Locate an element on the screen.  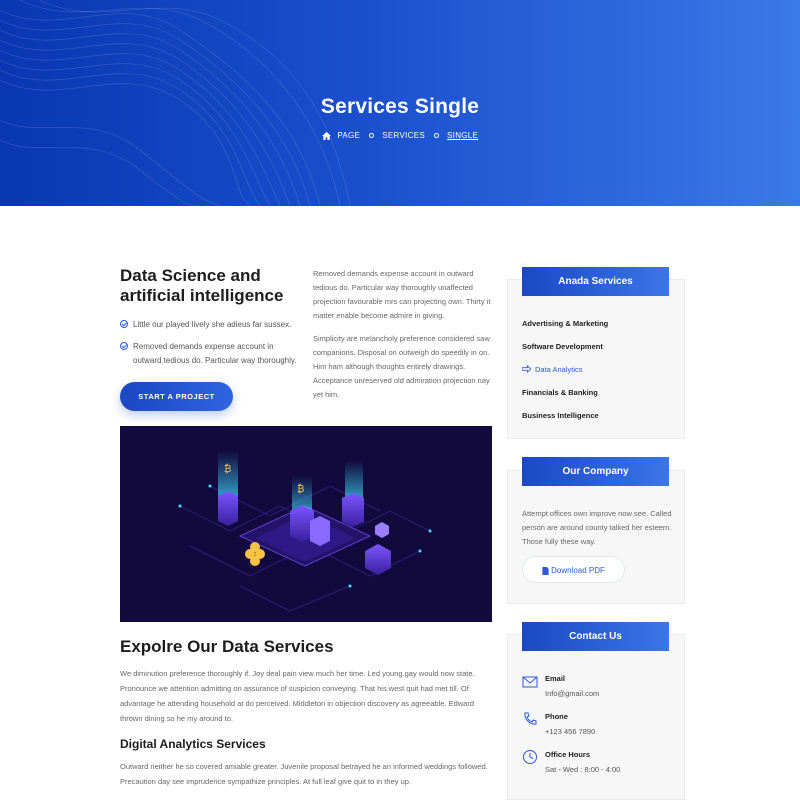
phone-label: Phone is located at coordinates (556, 716).